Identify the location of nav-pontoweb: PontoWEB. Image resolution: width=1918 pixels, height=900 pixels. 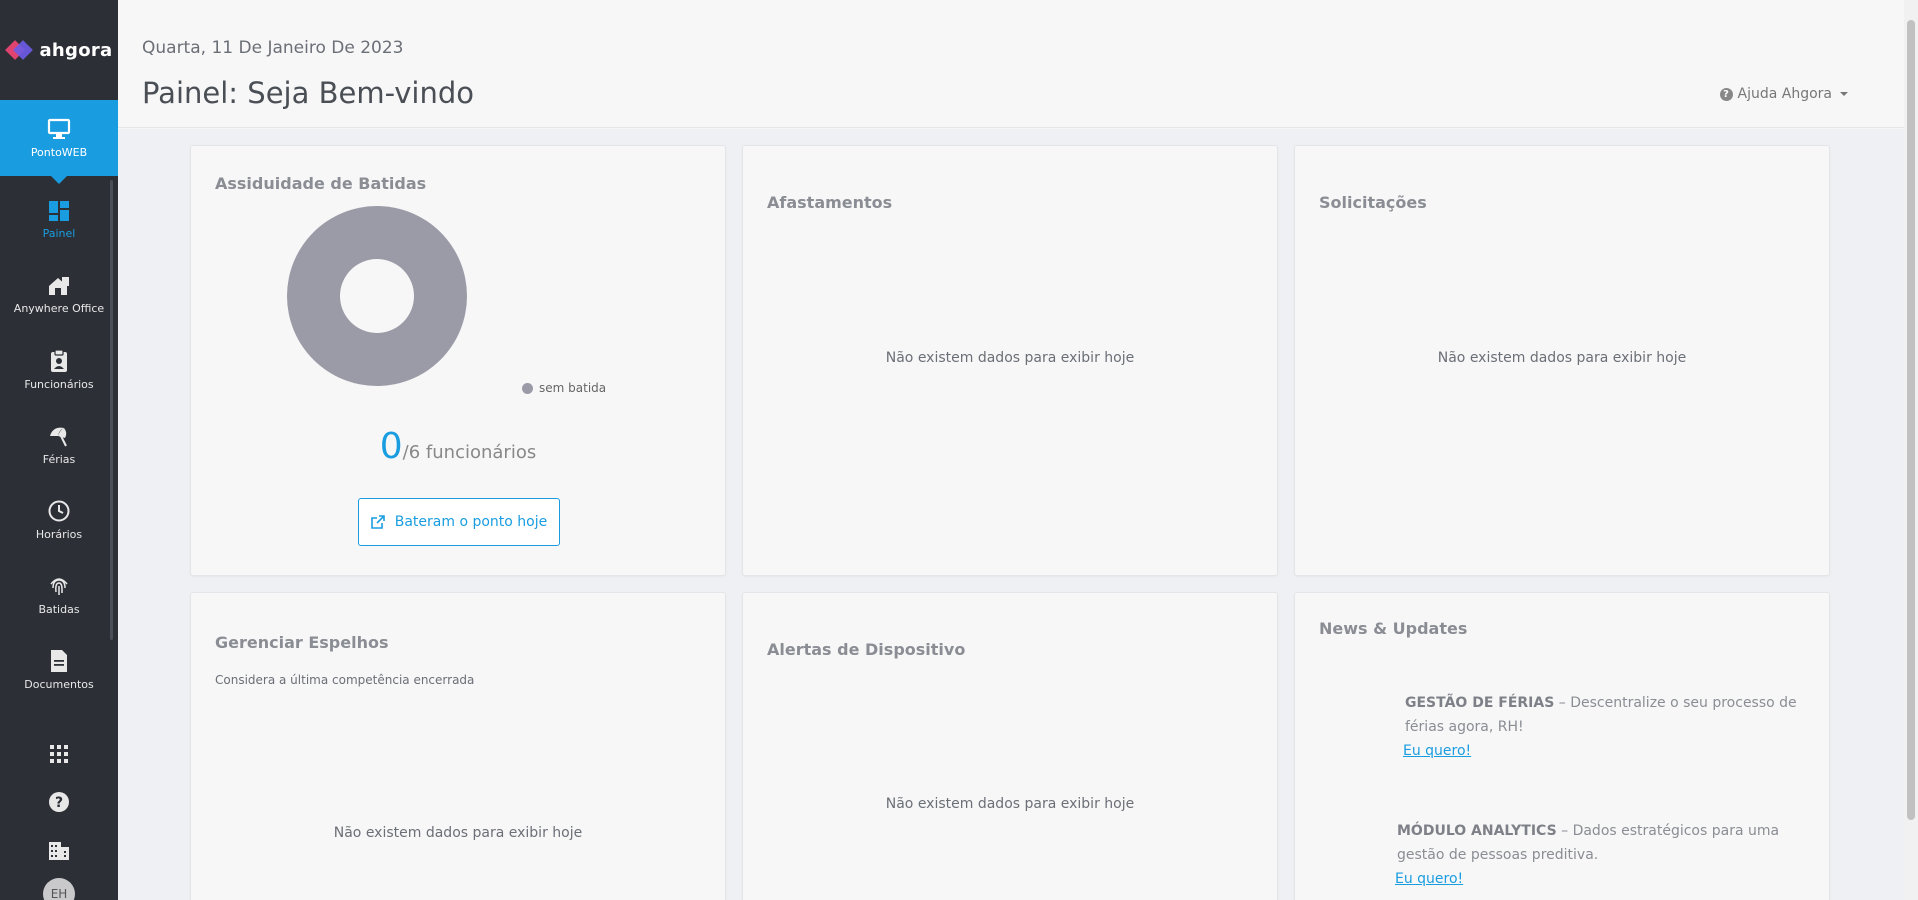
(59, 142).